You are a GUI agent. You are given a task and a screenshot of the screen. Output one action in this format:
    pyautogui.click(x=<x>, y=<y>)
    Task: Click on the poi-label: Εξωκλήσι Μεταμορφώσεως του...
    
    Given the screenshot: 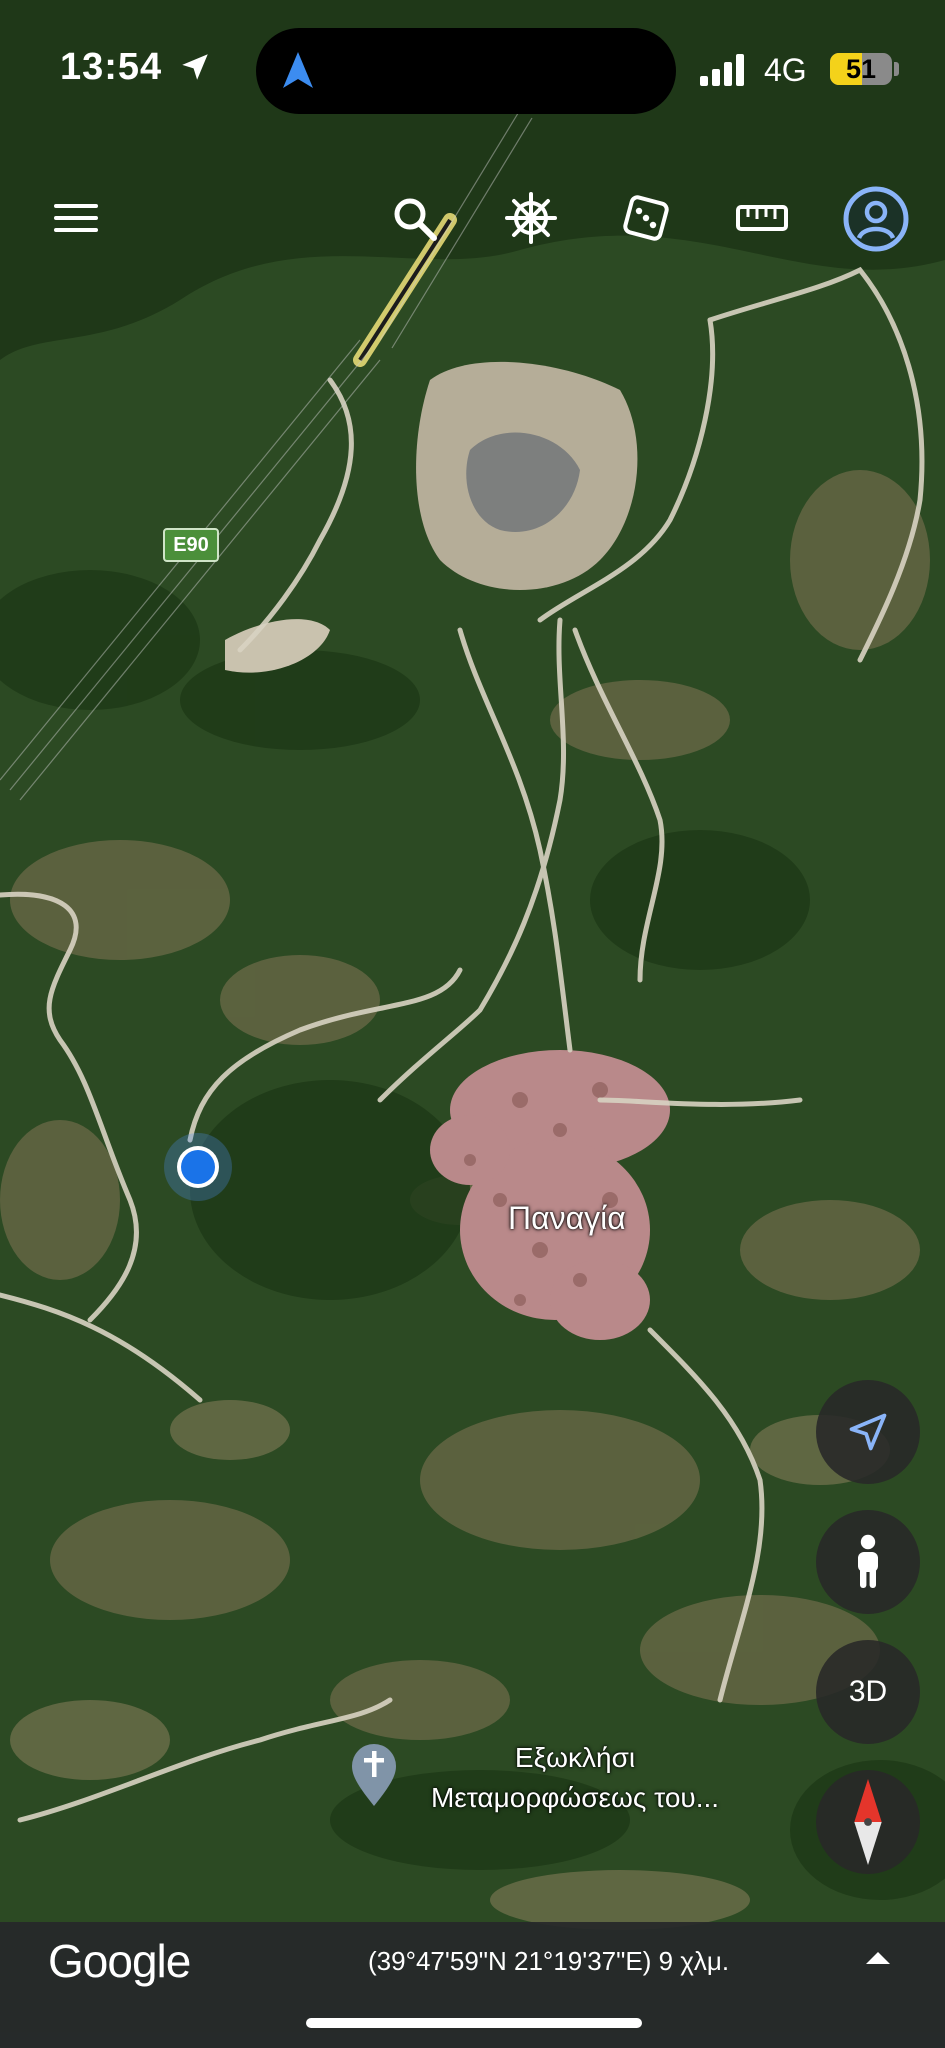 What is the action you would take?
    pyautogui.click(x=575, y=1778)
    